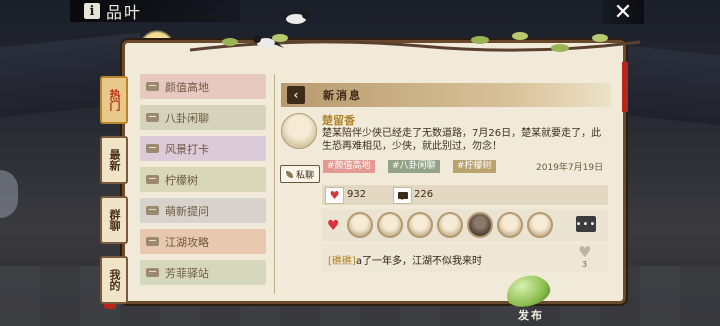  I want to click on category-label: 芳菲驿站, so click(187, 273).